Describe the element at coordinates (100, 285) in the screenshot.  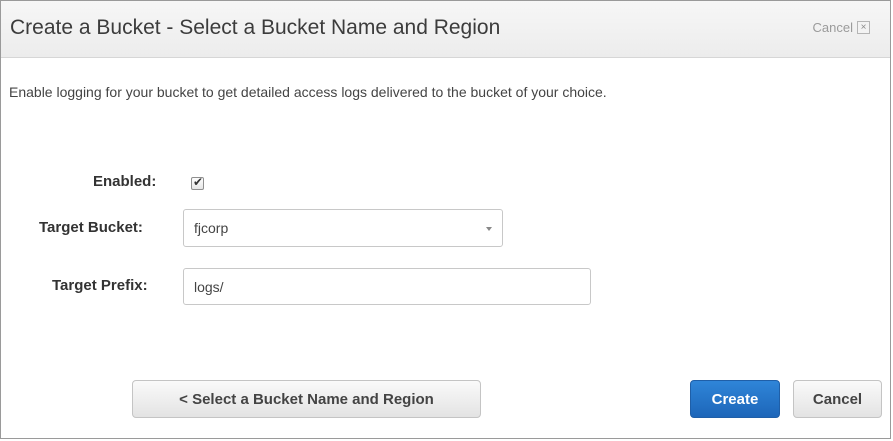
I see `target-prefix-label: Target Prefix:` at that location.